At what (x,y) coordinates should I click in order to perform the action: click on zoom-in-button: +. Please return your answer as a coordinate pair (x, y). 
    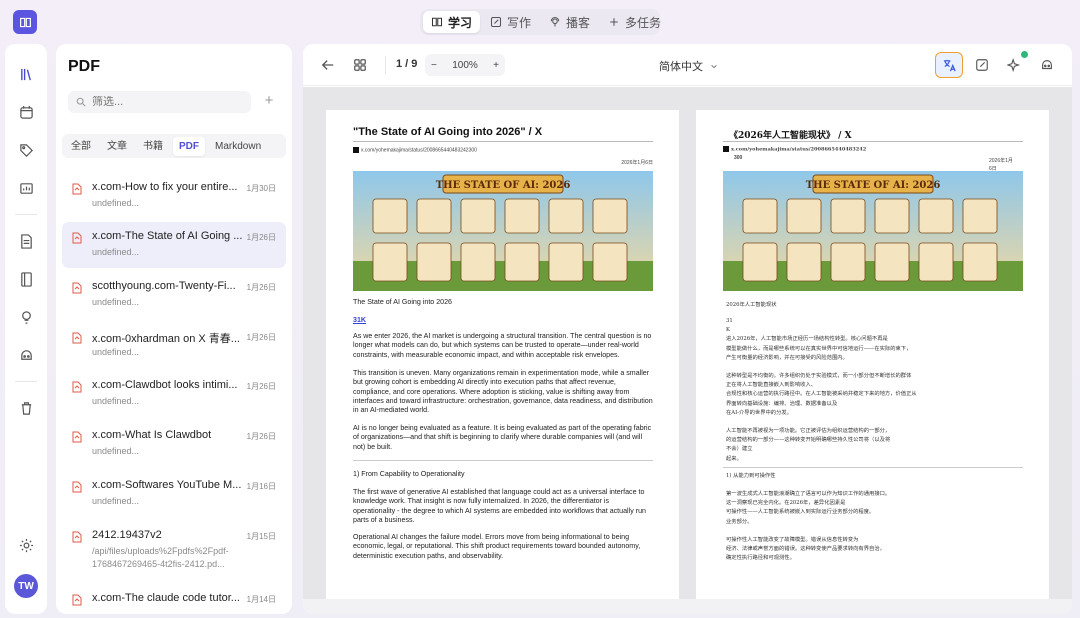
    Looking at the image, I should click on (496, 65).